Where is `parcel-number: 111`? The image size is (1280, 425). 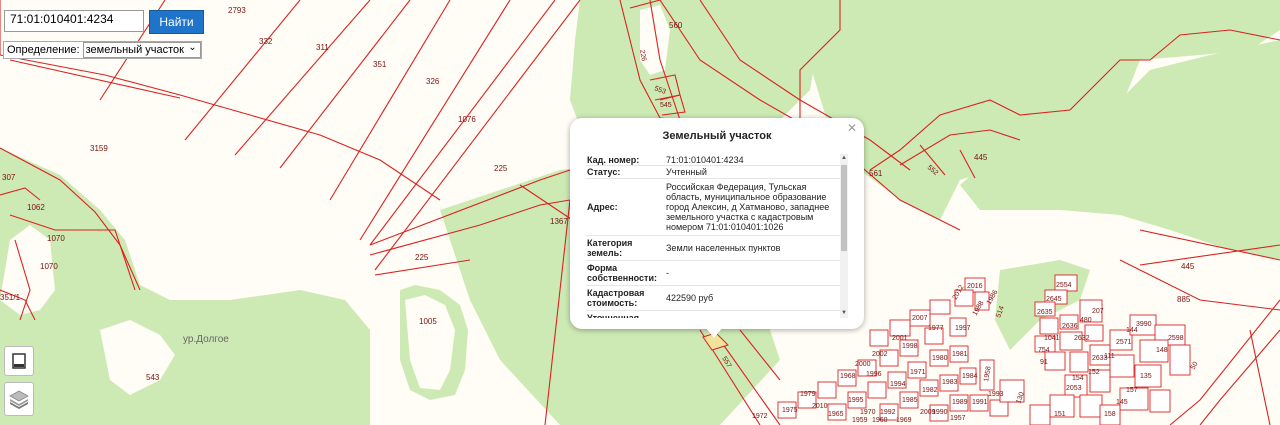 parcel-number: 111 is located at coordinates (1109, 356).